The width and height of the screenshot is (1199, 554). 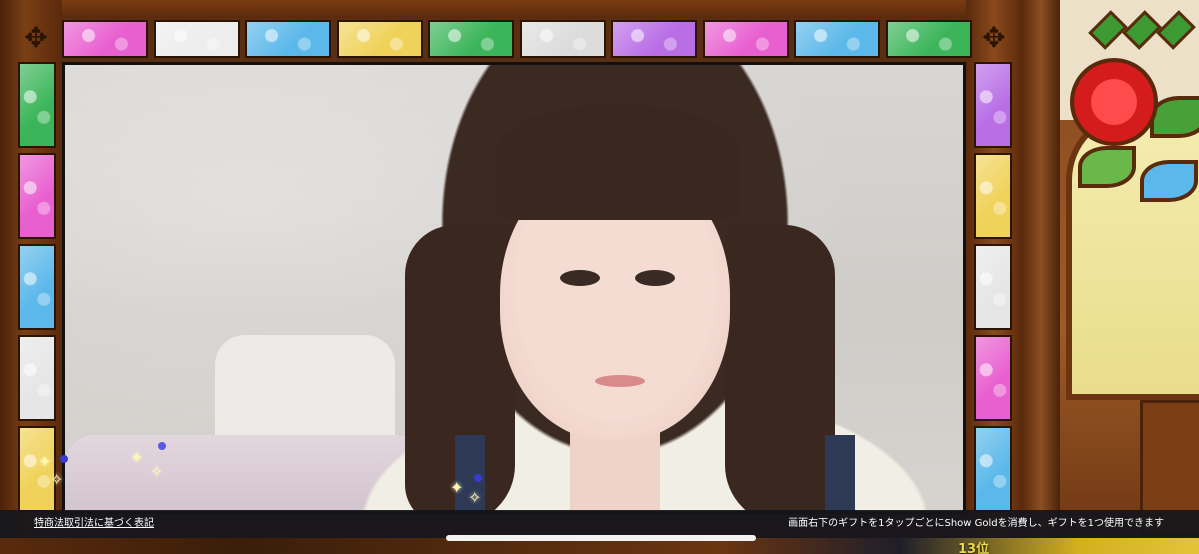 What do you see at coordinates (1114, 102) in the screenshot?
I see `rose-stained-glass-icon` at bounding box center [1114, 102].